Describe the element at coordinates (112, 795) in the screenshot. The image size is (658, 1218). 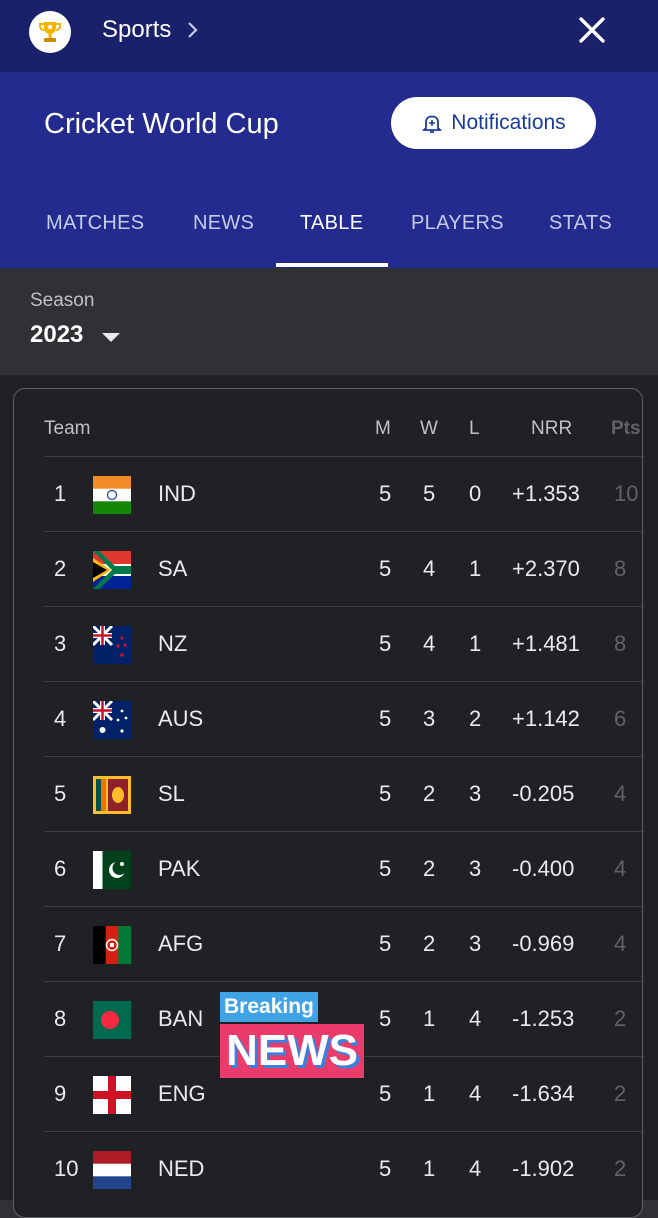
I see `flag-sl-icon` at that location.